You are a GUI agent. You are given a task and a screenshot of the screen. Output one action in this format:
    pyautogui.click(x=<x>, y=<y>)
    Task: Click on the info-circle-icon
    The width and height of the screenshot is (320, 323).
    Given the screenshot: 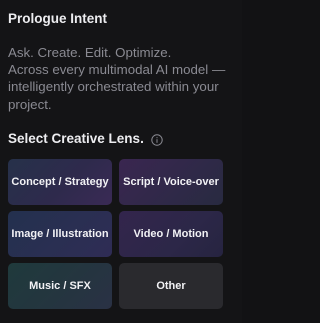 What is the action you would take?
    pyautogui.click(x=157, y=139)
    